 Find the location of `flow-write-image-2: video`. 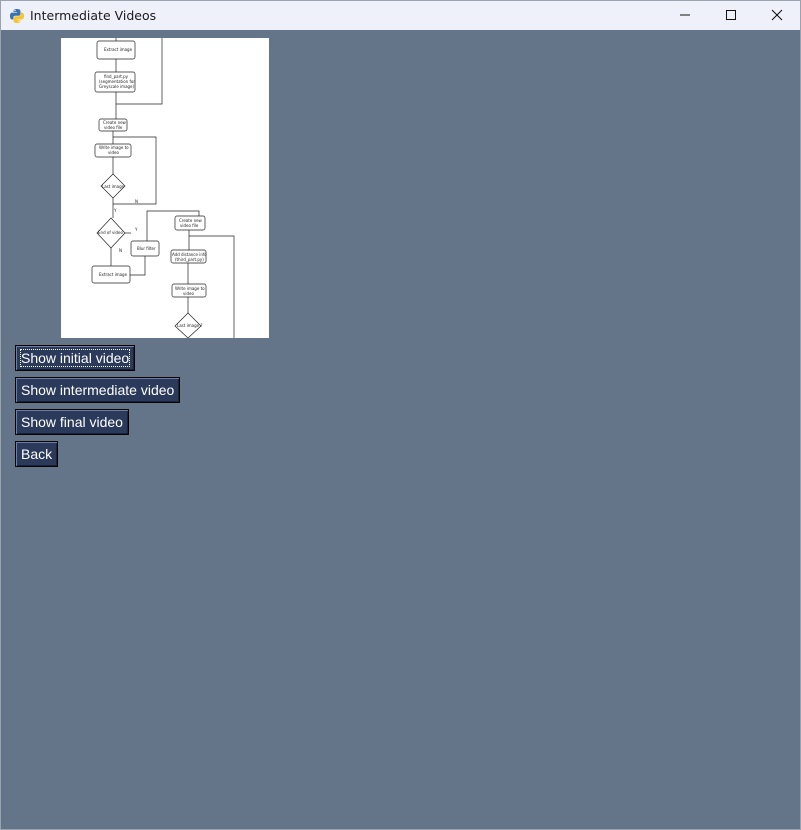

flow-write-image-2: video is located at coordinates (113, 152).